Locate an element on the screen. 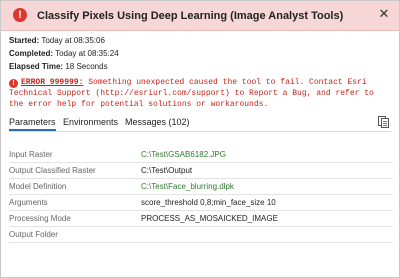 The width and height of the screenshot is (400, 278). tab-parameters: Parameters is located at coordinates (32, 123).